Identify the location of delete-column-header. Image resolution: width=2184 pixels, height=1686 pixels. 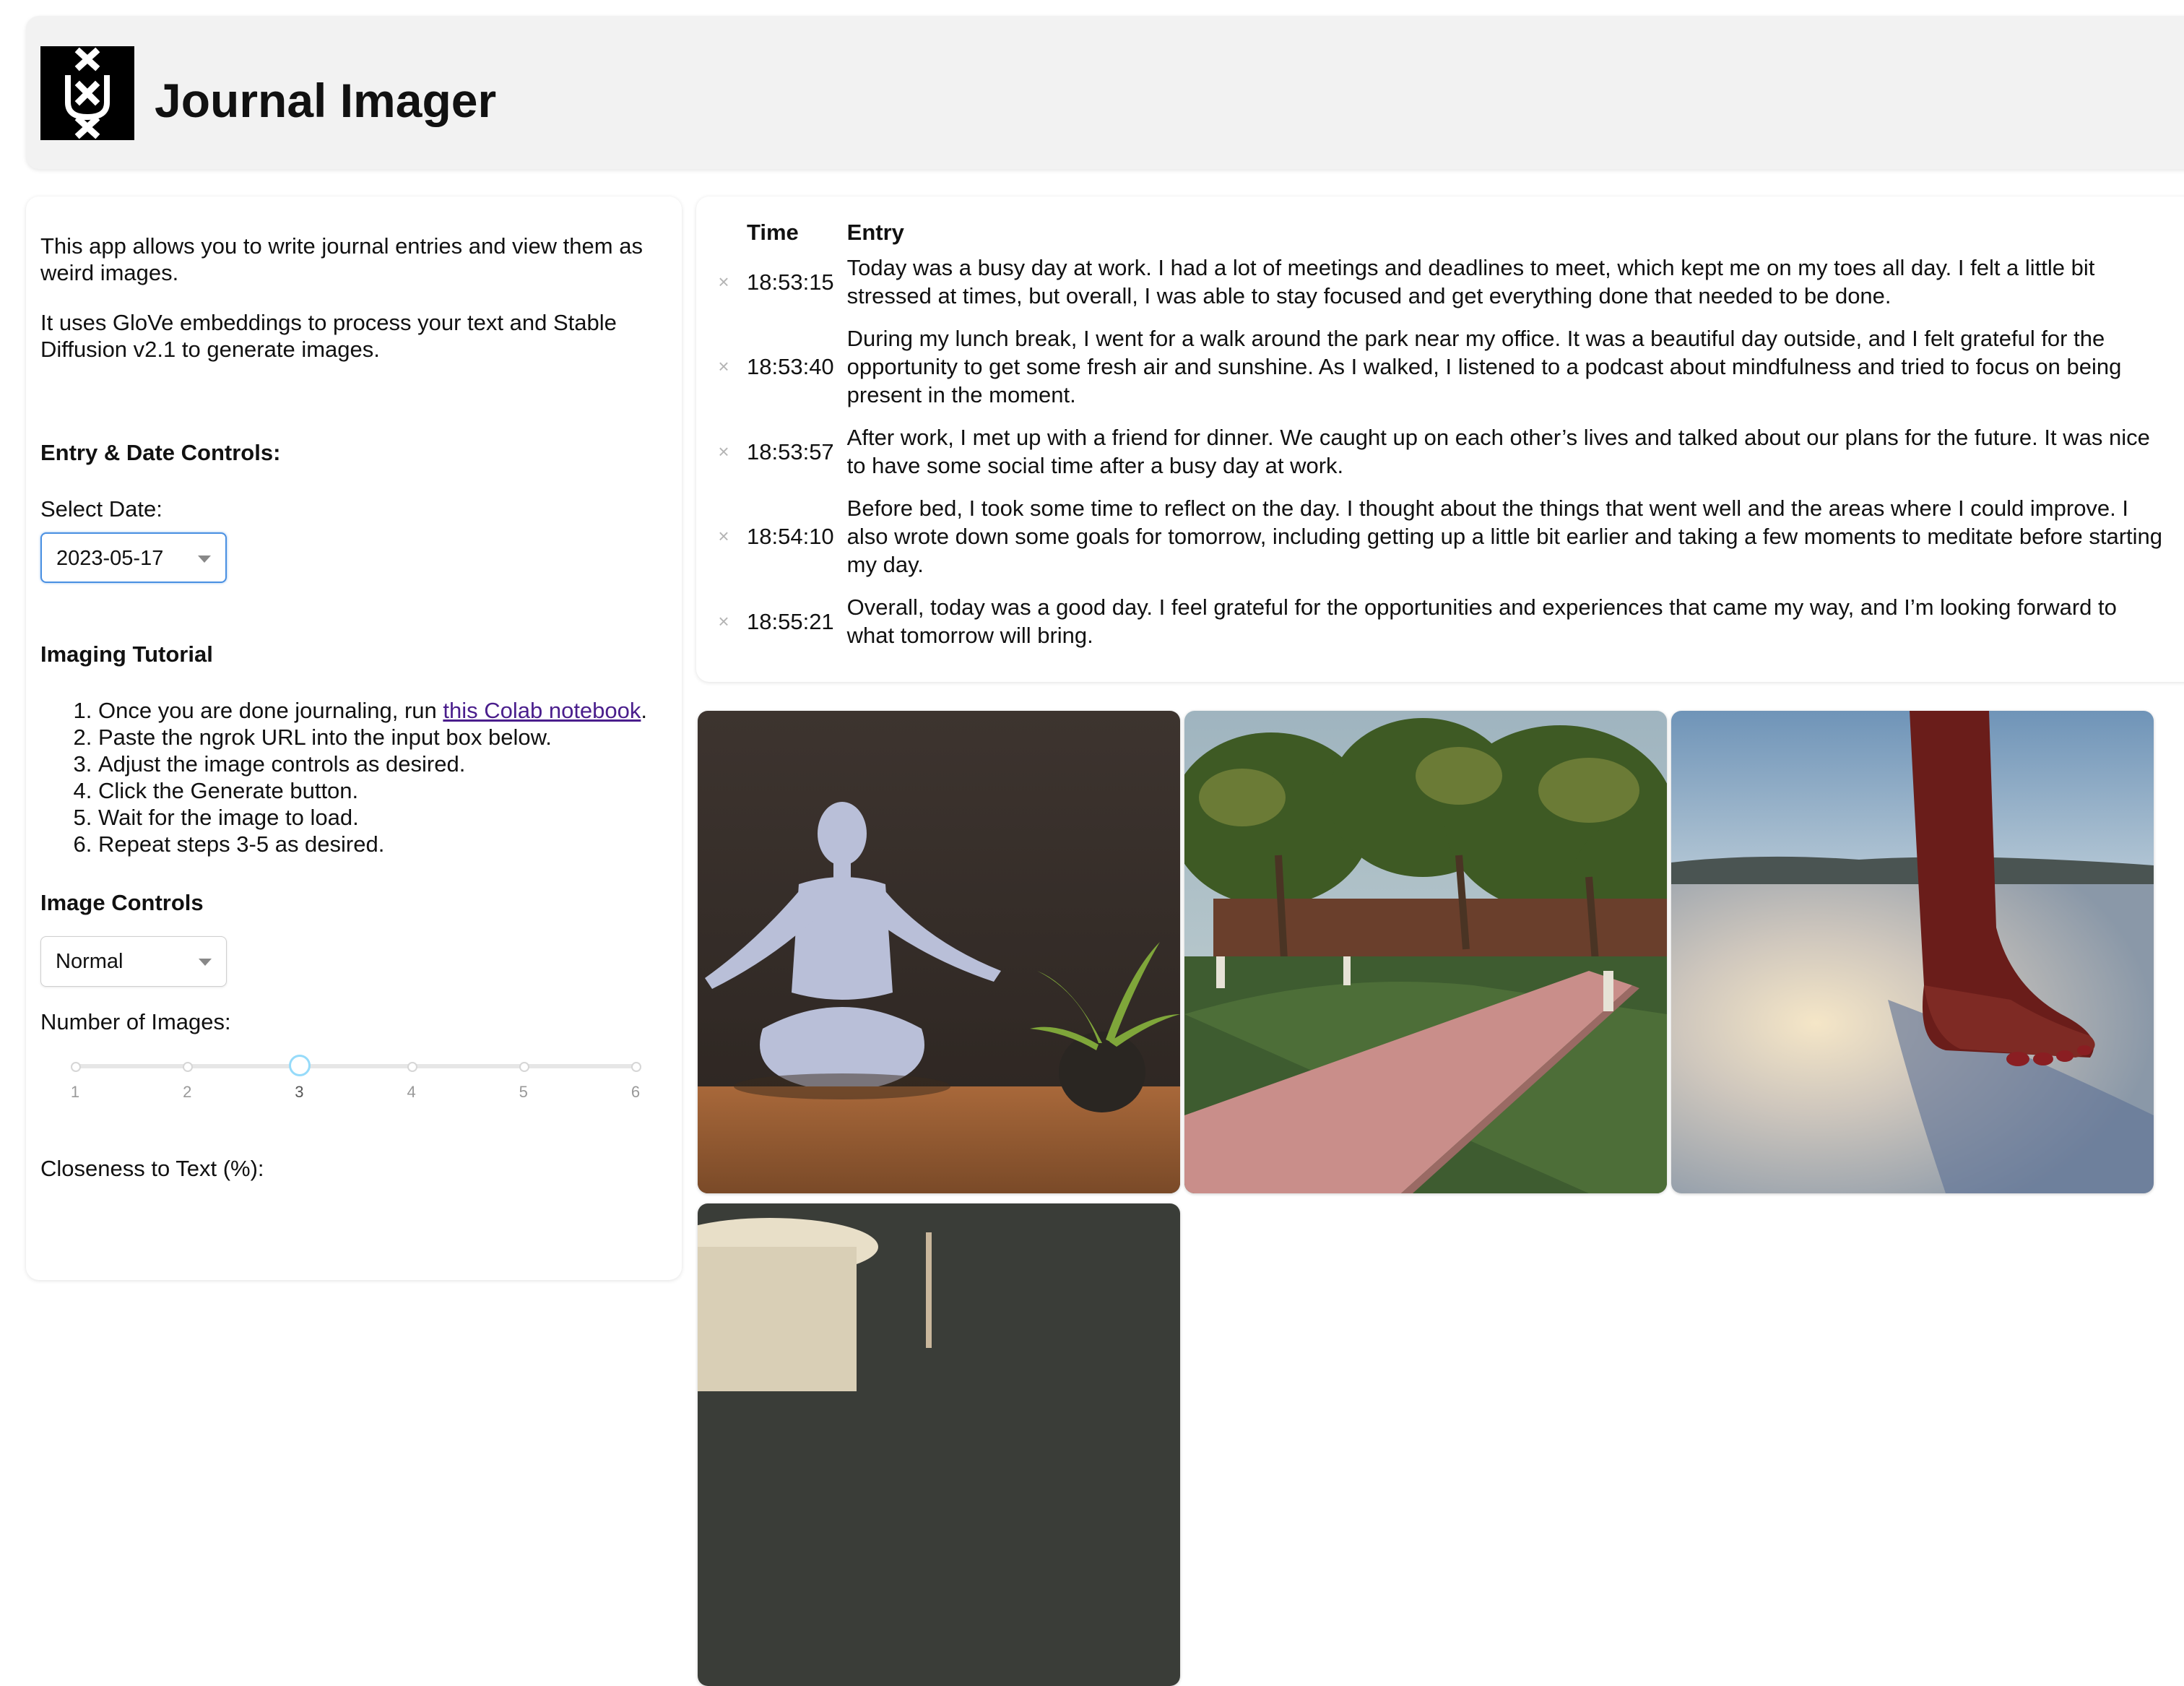
(730, 236).